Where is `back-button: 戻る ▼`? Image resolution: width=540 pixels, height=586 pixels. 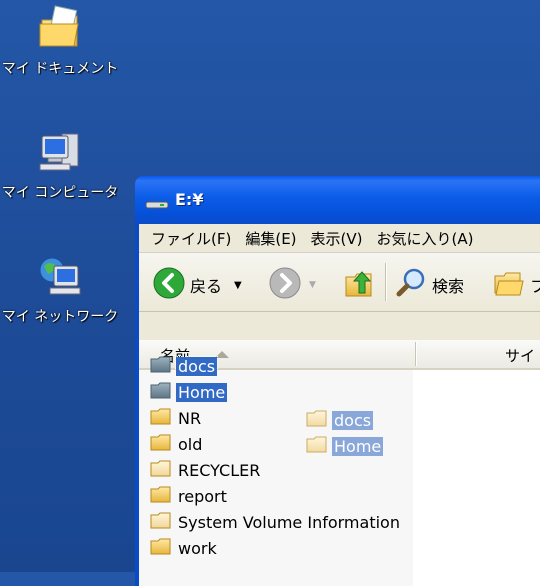 back-button: 戻る ▼ is located at coordinates (197, 285).